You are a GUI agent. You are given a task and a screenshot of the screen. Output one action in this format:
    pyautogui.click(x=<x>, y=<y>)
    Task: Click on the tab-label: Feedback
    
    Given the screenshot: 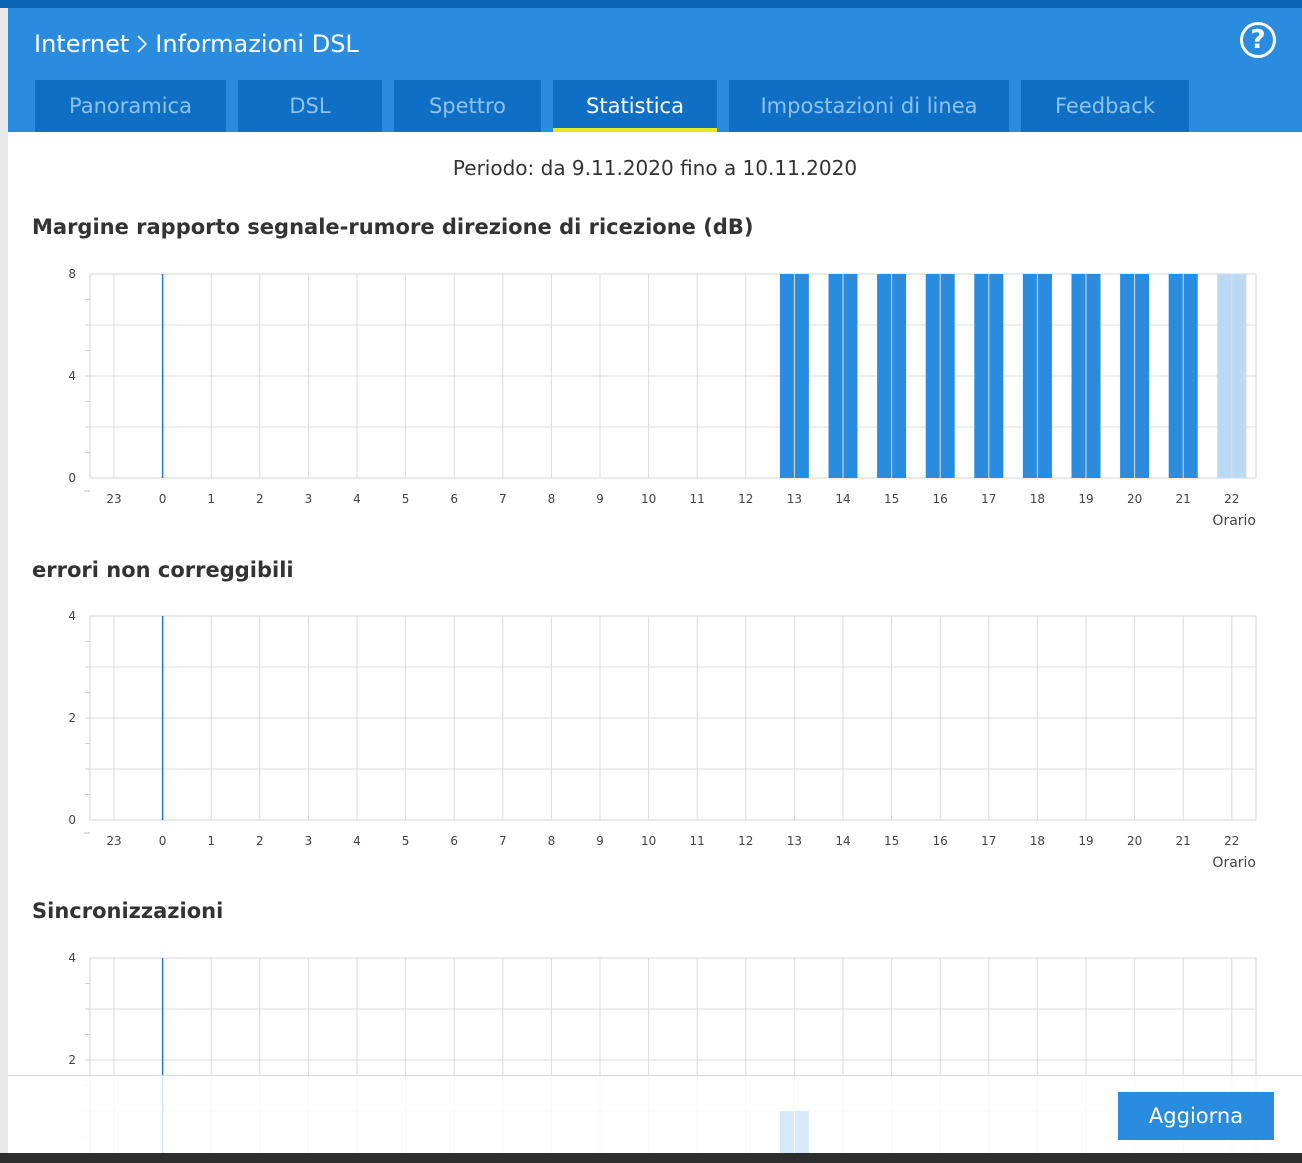 What is the action you would take?
    pyautogui.click(x=1104, y=106)
    